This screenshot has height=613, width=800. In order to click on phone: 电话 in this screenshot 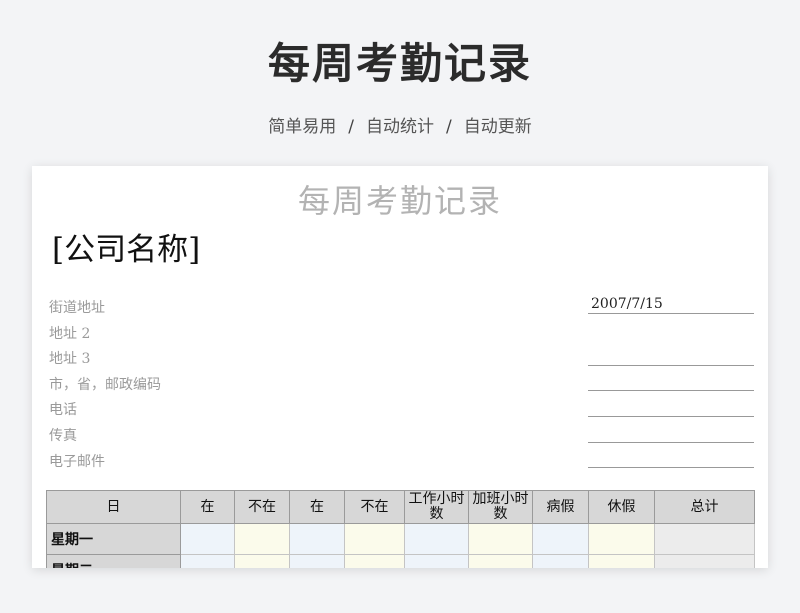, I will do `click(63, 409)`.